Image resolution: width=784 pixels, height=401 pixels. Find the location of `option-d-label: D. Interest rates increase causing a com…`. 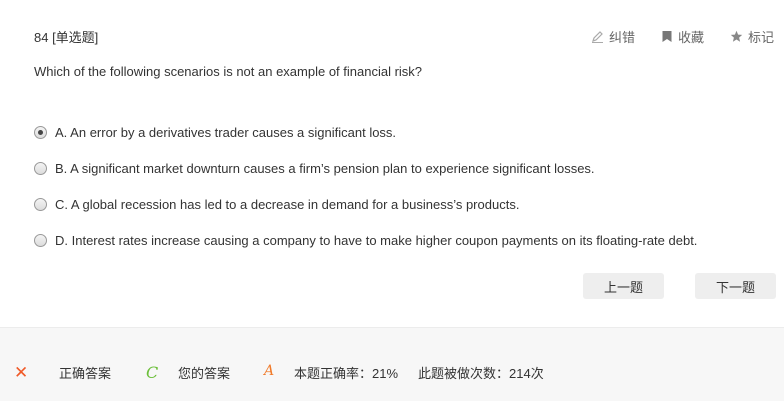

option-d-label: D. Interest rates increase causing a com… is located at coordinates (376, 240).